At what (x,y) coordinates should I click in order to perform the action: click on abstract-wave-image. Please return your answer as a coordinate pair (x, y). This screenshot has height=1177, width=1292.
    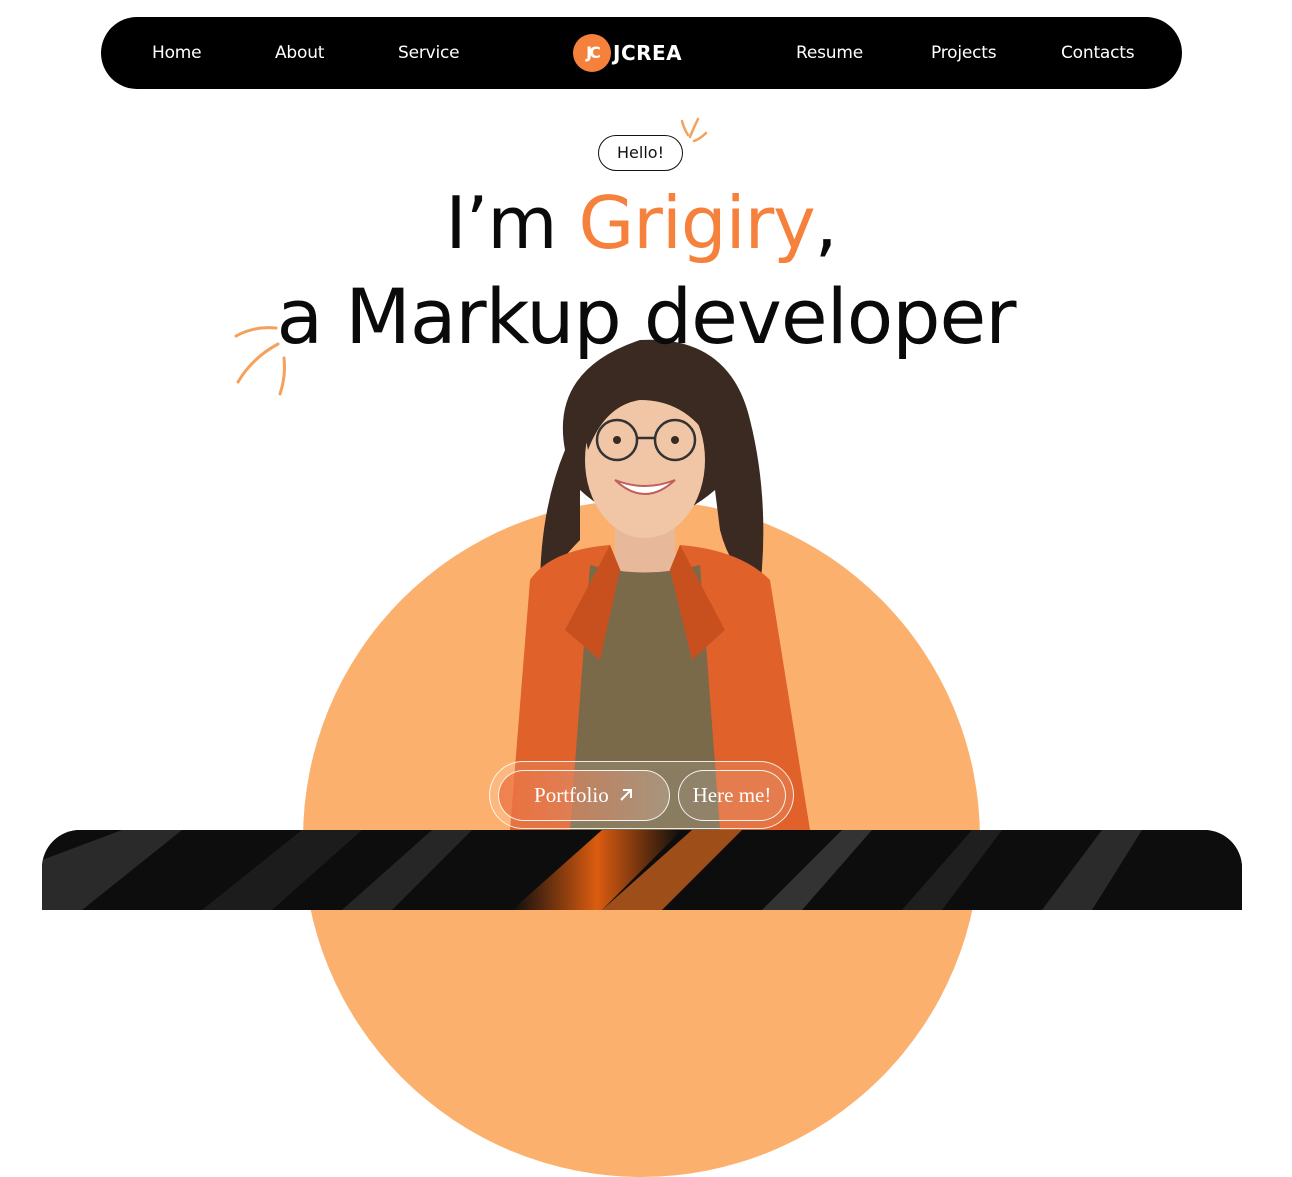
    Looking at the image, I should click on (642, 870).